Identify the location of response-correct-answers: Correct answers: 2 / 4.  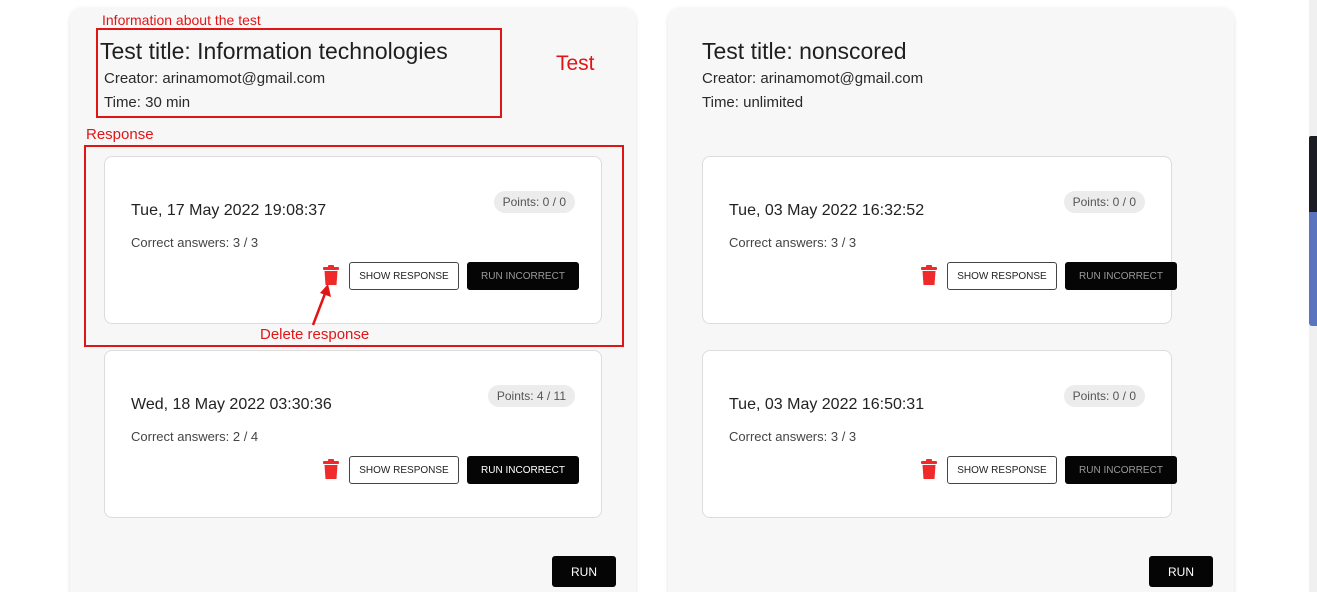
(195, 436).